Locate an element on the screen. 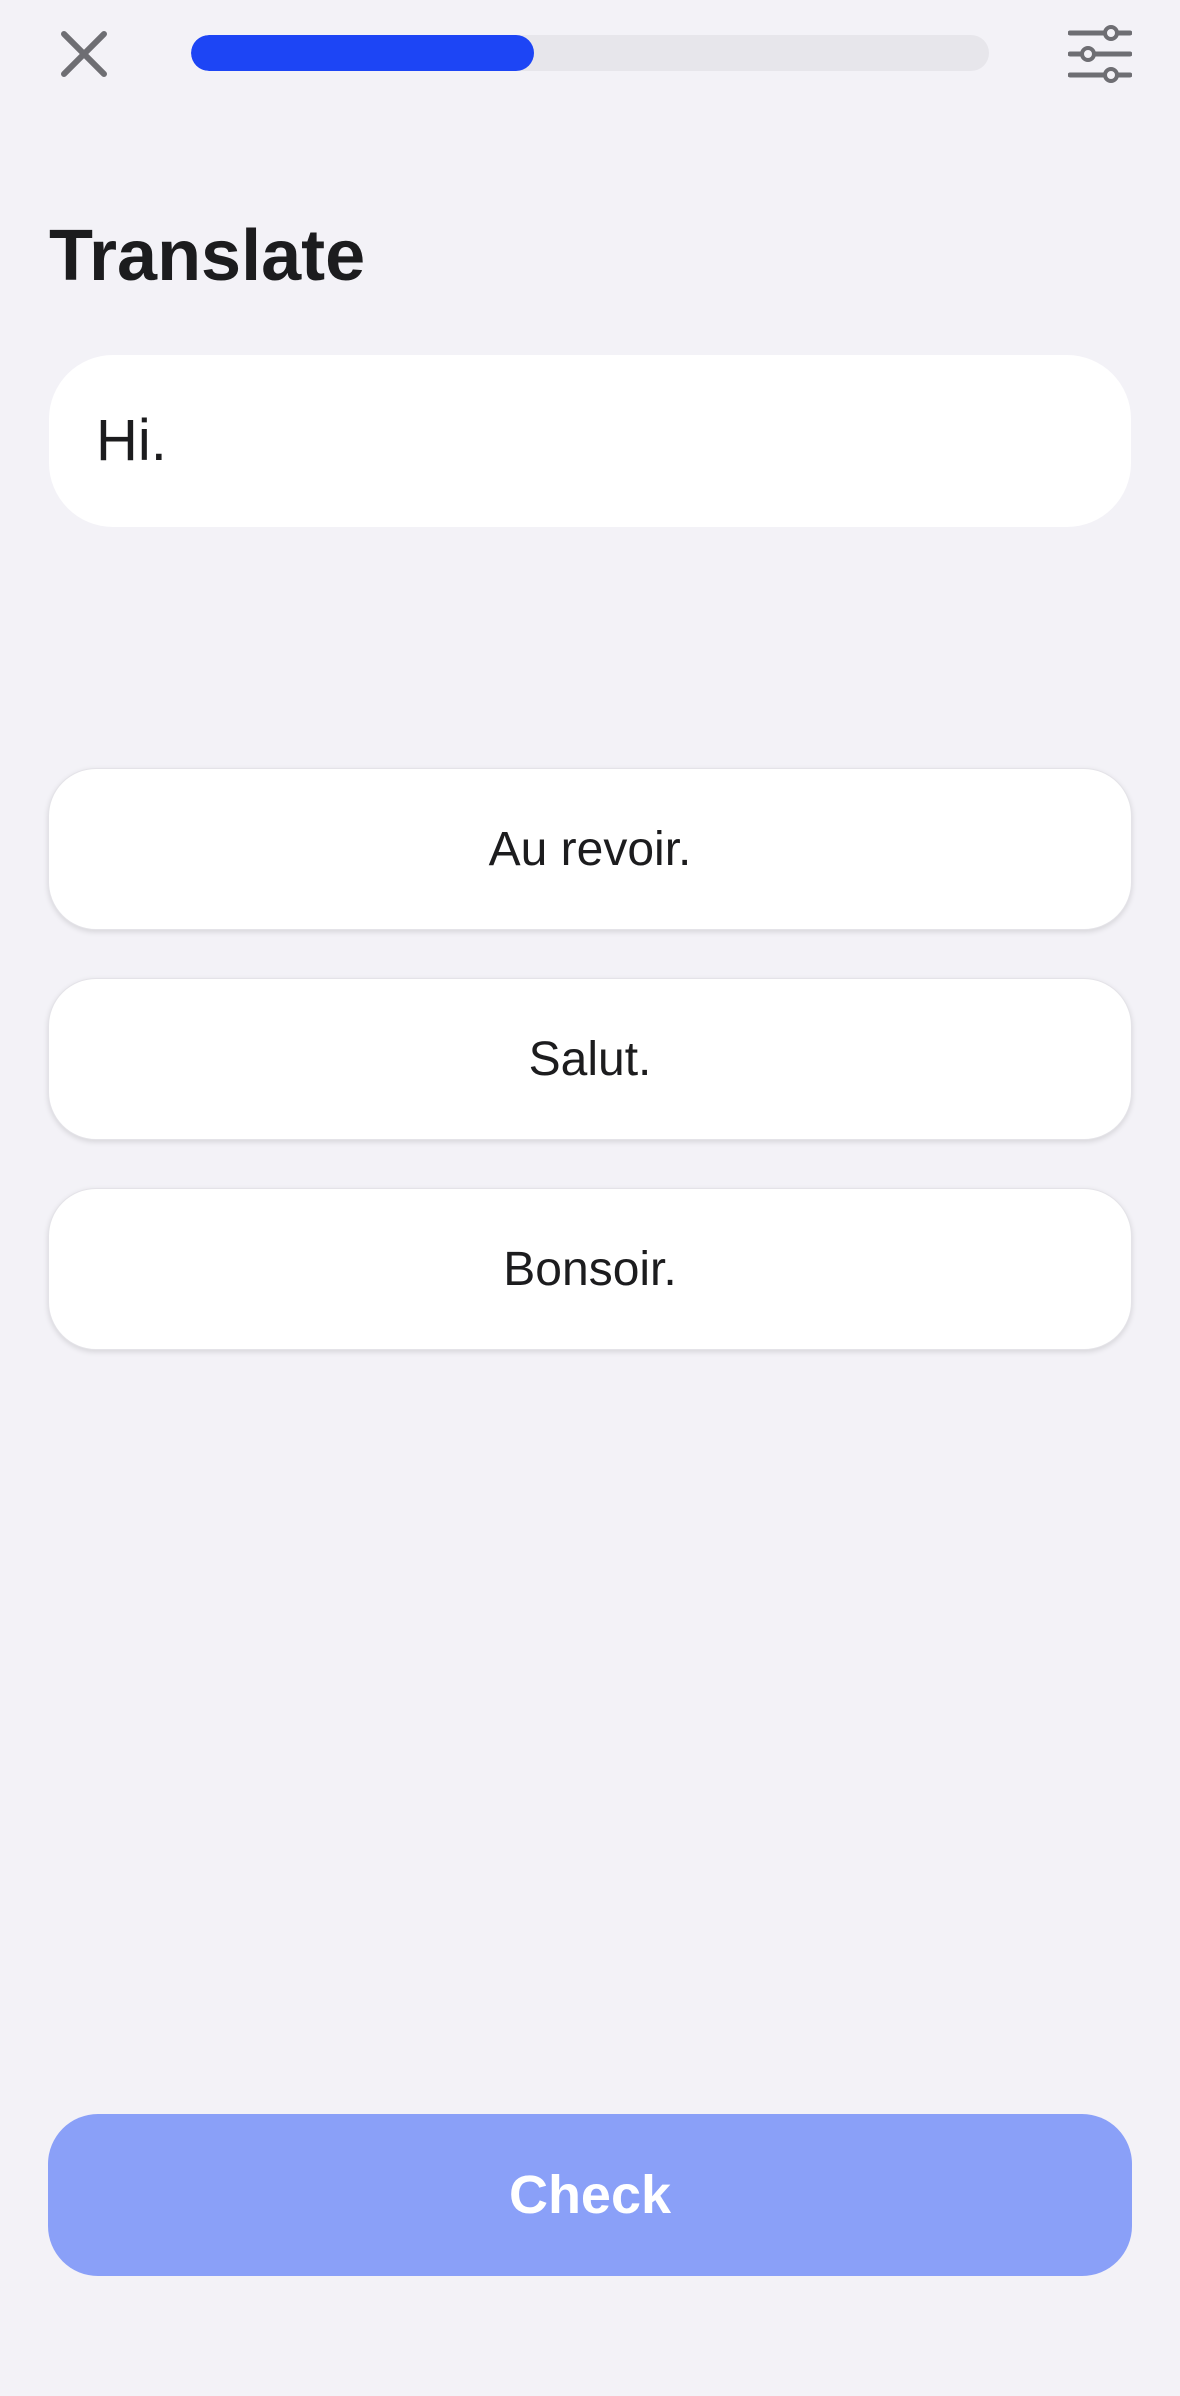 The height and width of the screenshot is (2396, 1180). answer-option: Bonsoir. is located at coordinates (590, 1269).